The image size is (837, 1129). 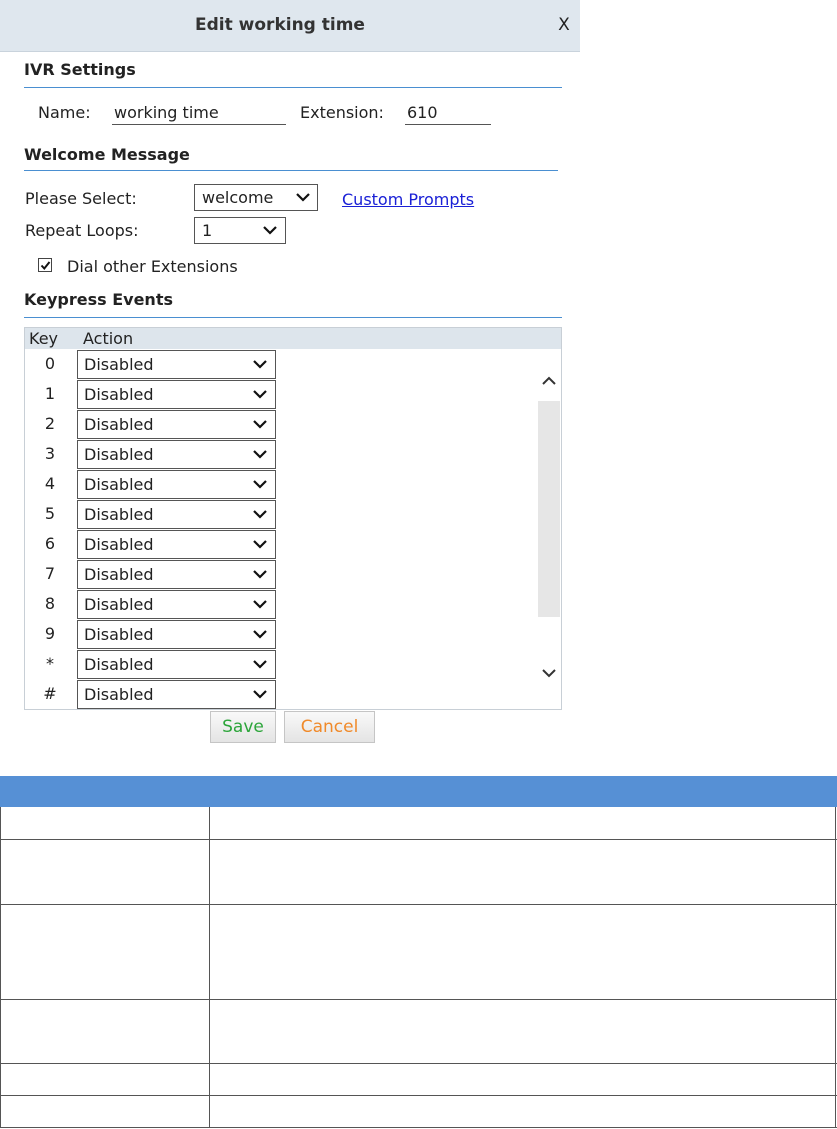 I want to click on key-label: 6, so click(x=50, y=543).